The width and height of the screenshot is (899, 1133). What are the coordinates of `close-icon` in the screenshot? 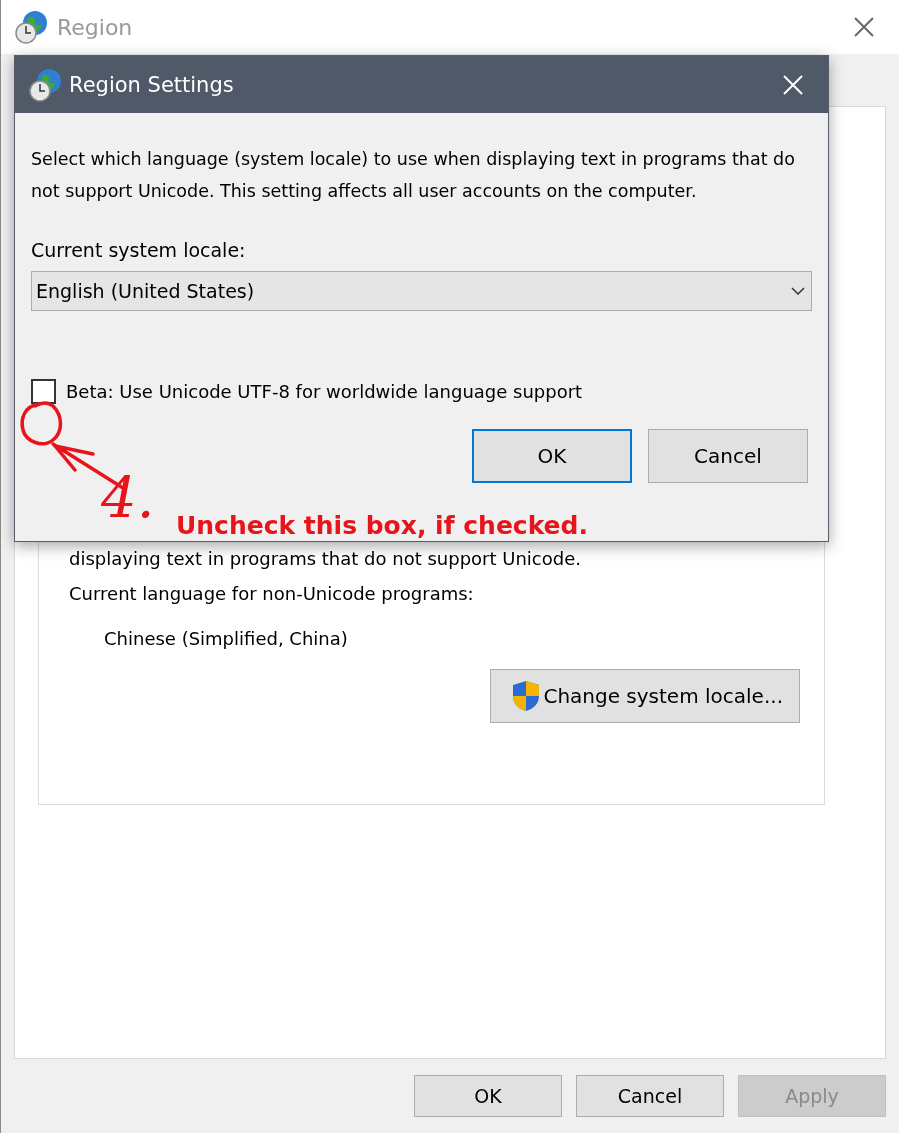 It's located at (864, 27).